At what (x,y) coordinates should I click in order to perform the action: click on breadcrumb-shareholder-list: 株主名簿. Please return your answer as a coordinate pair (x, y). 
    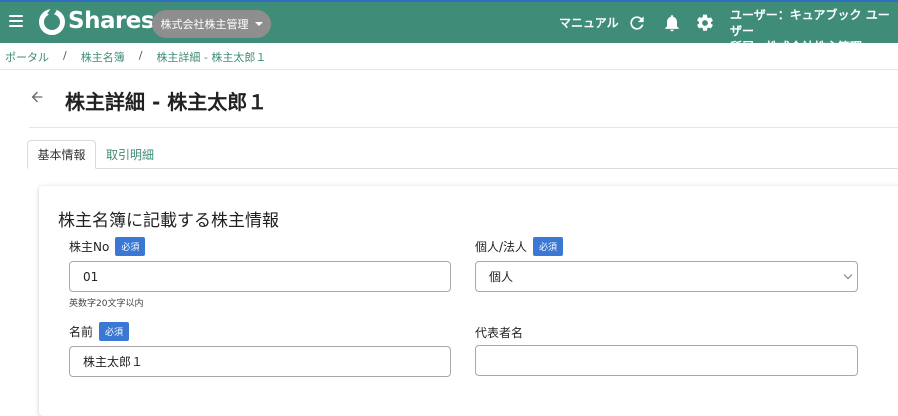
    Looking at the image, I should click on (103, 57).